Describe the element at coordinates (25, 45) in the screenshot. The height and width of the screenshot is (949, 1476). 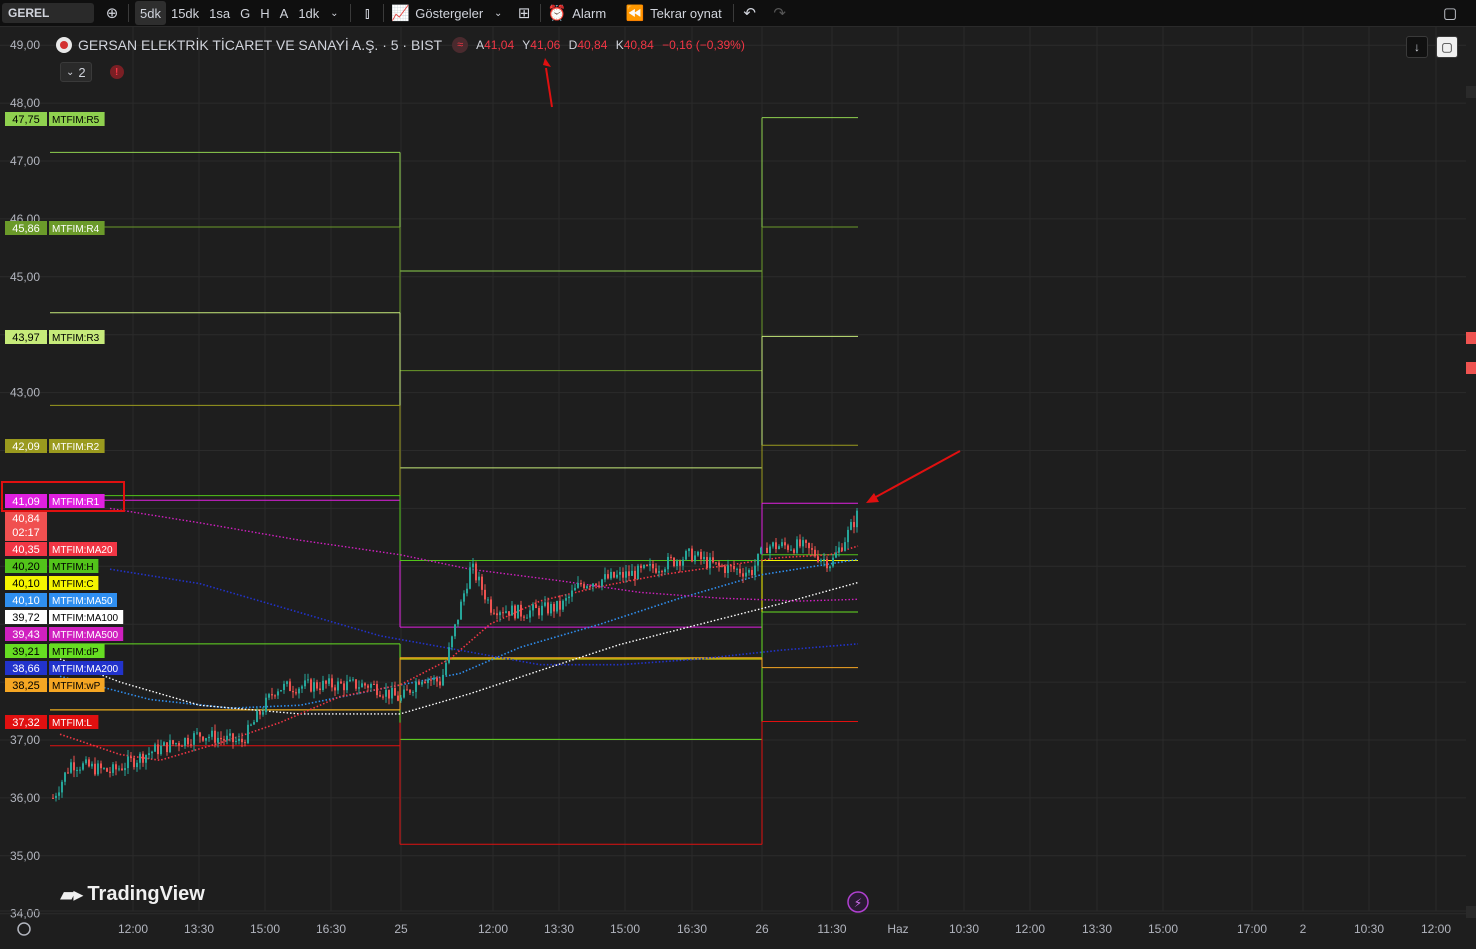
I see `y-axis-label: 49,00` at that location.